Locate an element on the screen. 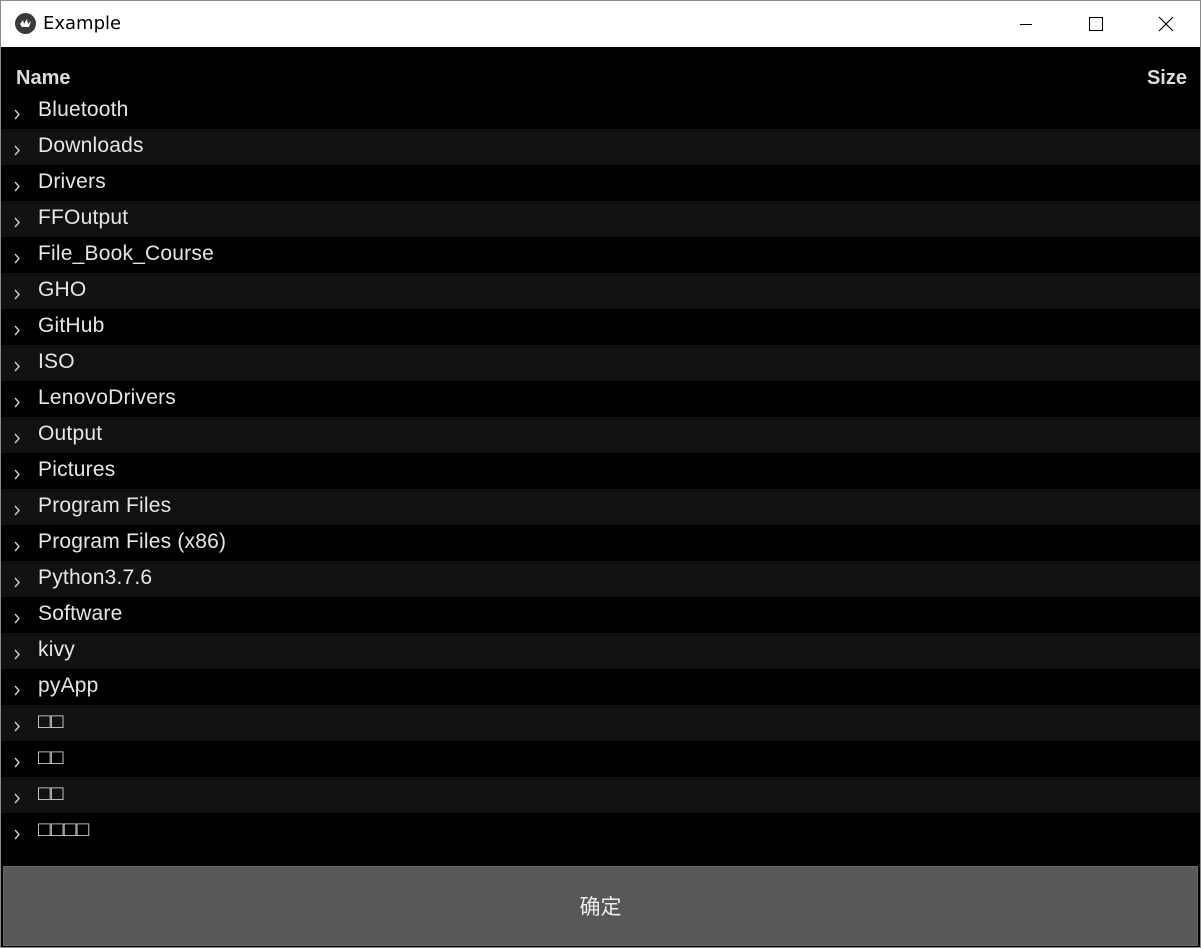 The height and width of the screenshot is (948, 1201). list-item: LenovoDrivers is located at coordinates (600, 399).